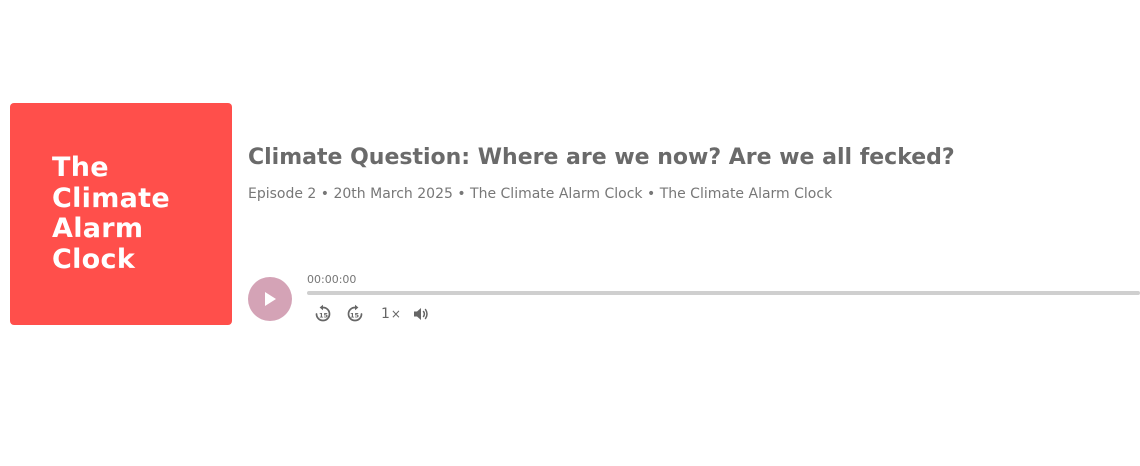 The image size is (1140, 466). Describe the element at coordinates (723, 293) in the screenshot. I see `progress-bar` at that location.